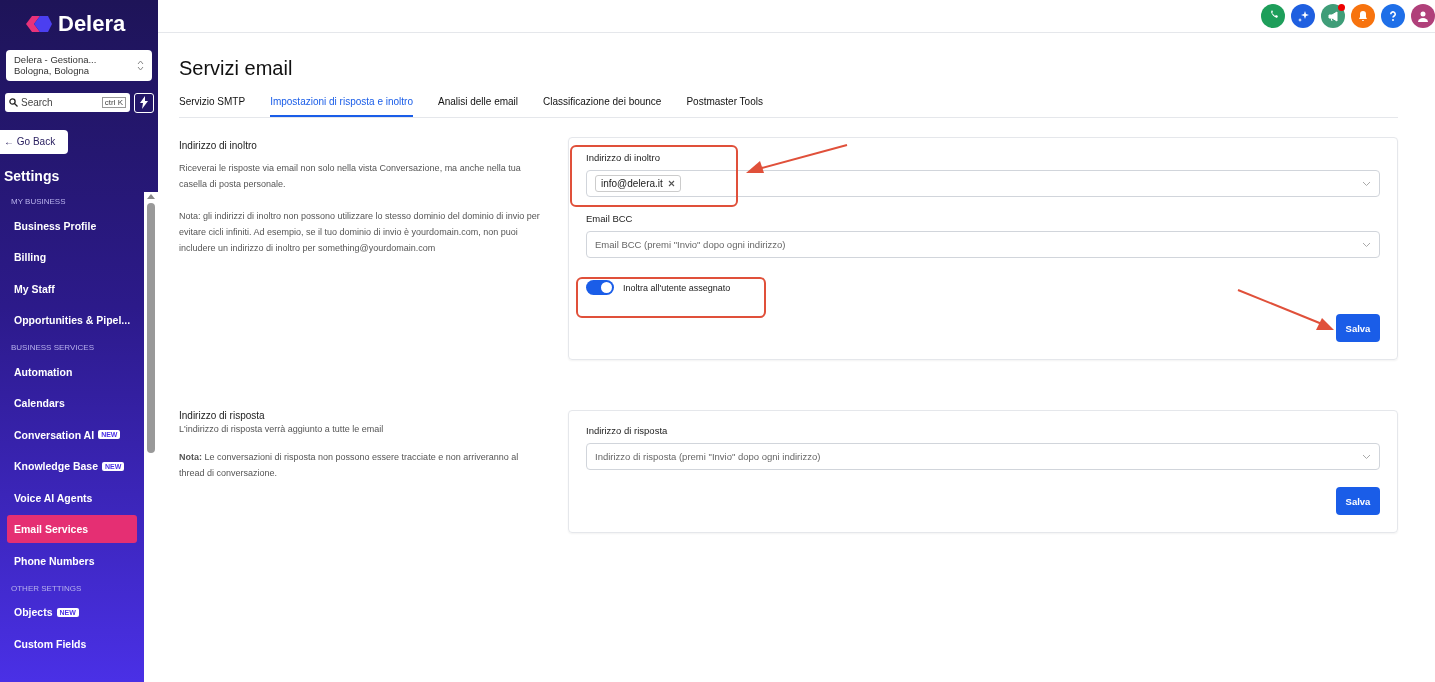 Image resolution: width=1435 pixels, height=682 pixels. I want to click on tab: Impostazioni di risposta e inoltro, so click(341, 106).